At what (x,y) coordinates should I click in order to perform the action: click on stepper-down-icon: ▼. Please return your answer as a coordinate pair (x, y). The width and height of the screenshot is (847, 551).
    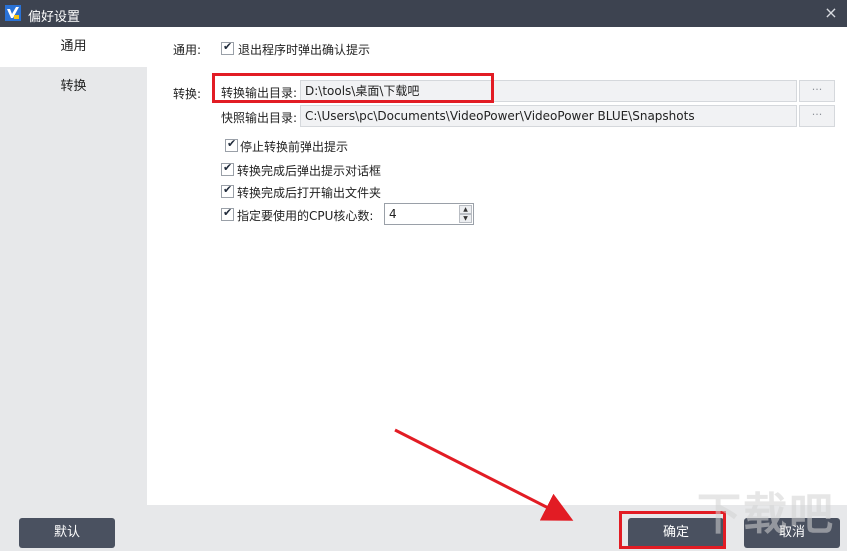
    Looking at the image, I should click on (465, 218).